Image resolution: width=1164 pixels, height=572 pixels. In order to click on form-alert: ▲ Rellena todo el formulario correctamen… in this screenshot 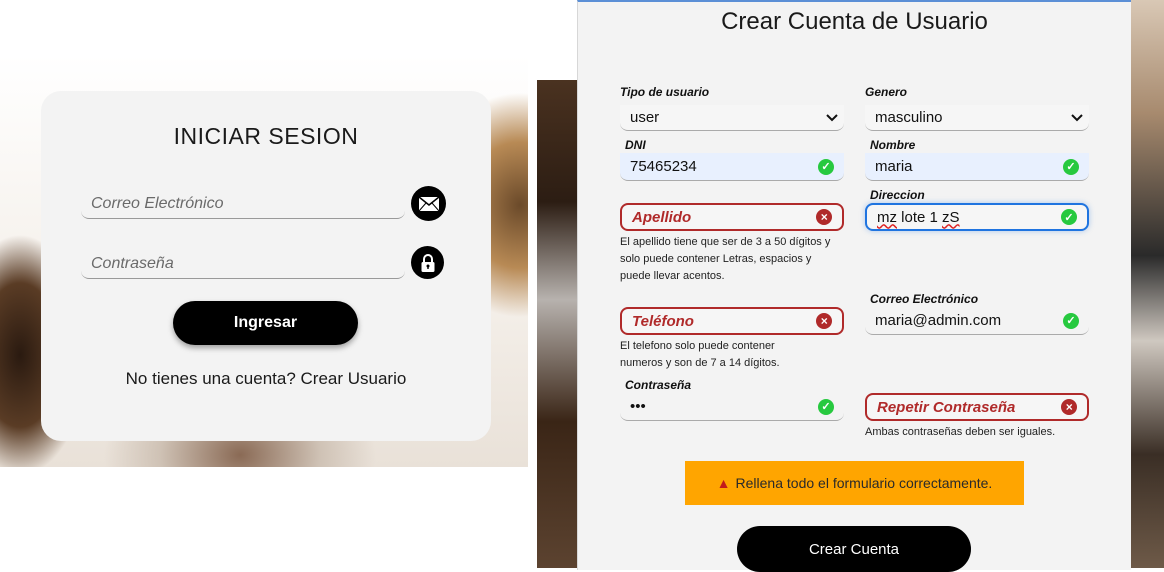, I will do `click(854, 483)`.